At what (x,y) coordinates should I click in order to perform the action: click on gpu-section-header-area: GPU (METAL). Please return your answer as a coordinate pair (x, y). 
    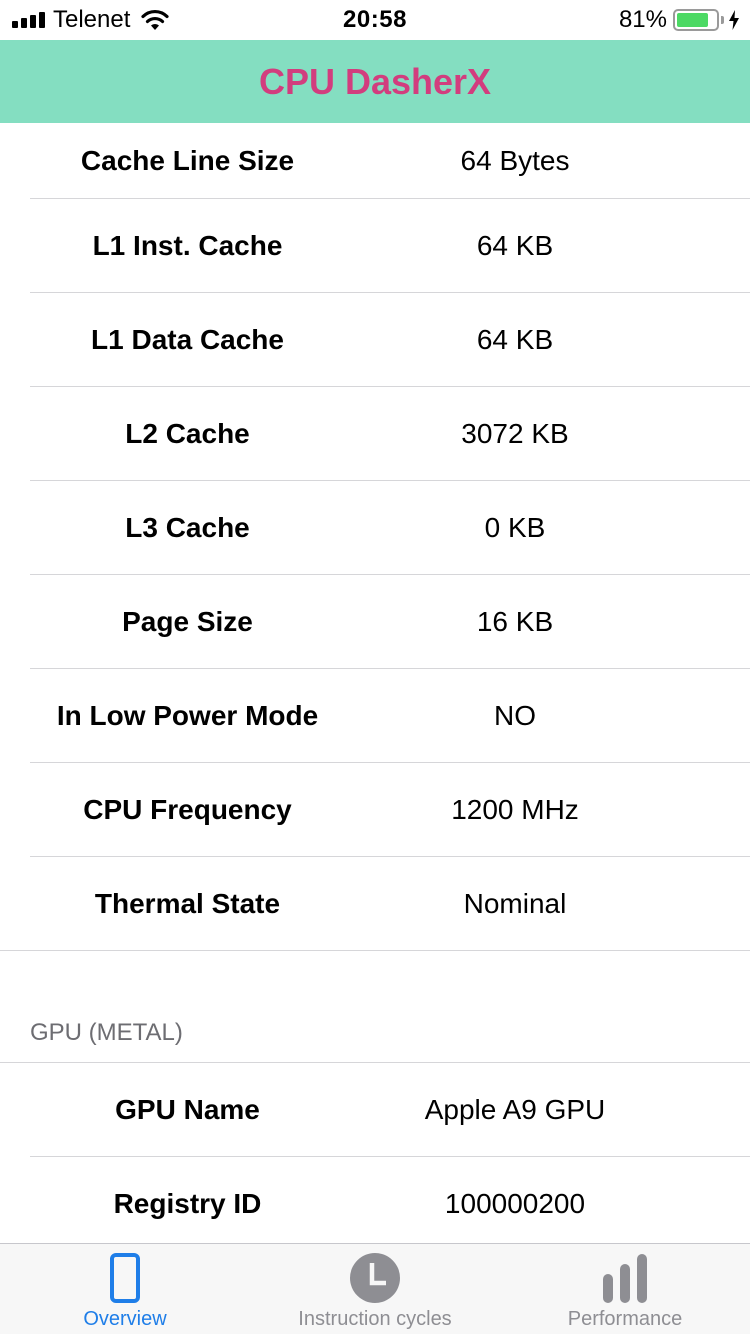
    Looking at the image, I should click on (375, 1007).